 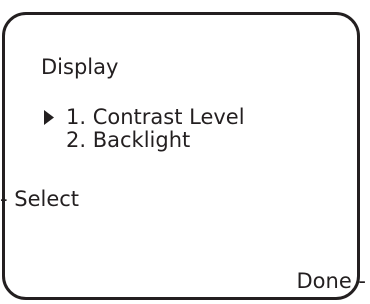 What do you see at coordinates (39, 199) in the screenshot?
I see `select-softkey: - Select` at bounding box center [39, 199].